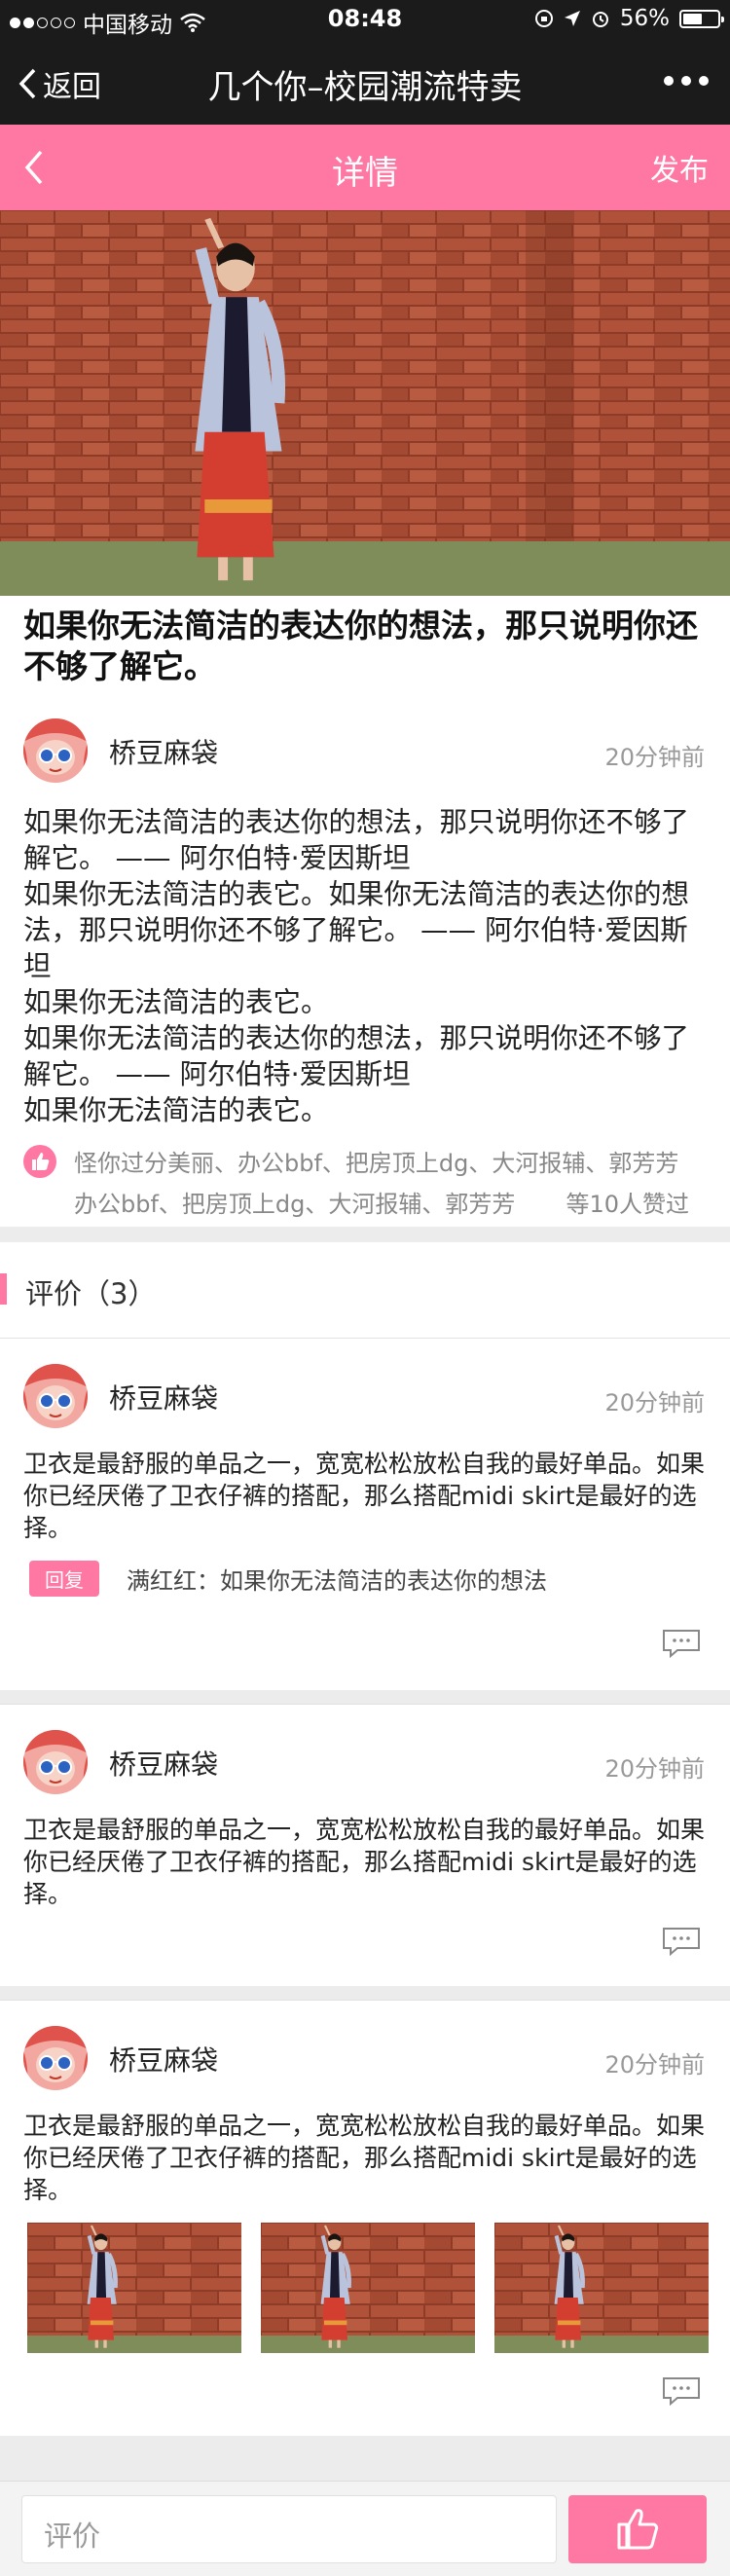  Describe the element at coordinates (289, 2529) in the screenshot. I see `comment-input: 评价` at that location.